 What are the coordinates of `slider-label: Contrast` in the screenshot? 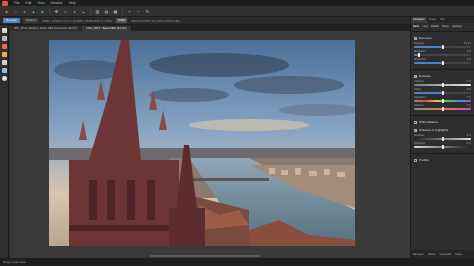 It's located at (419, 81).